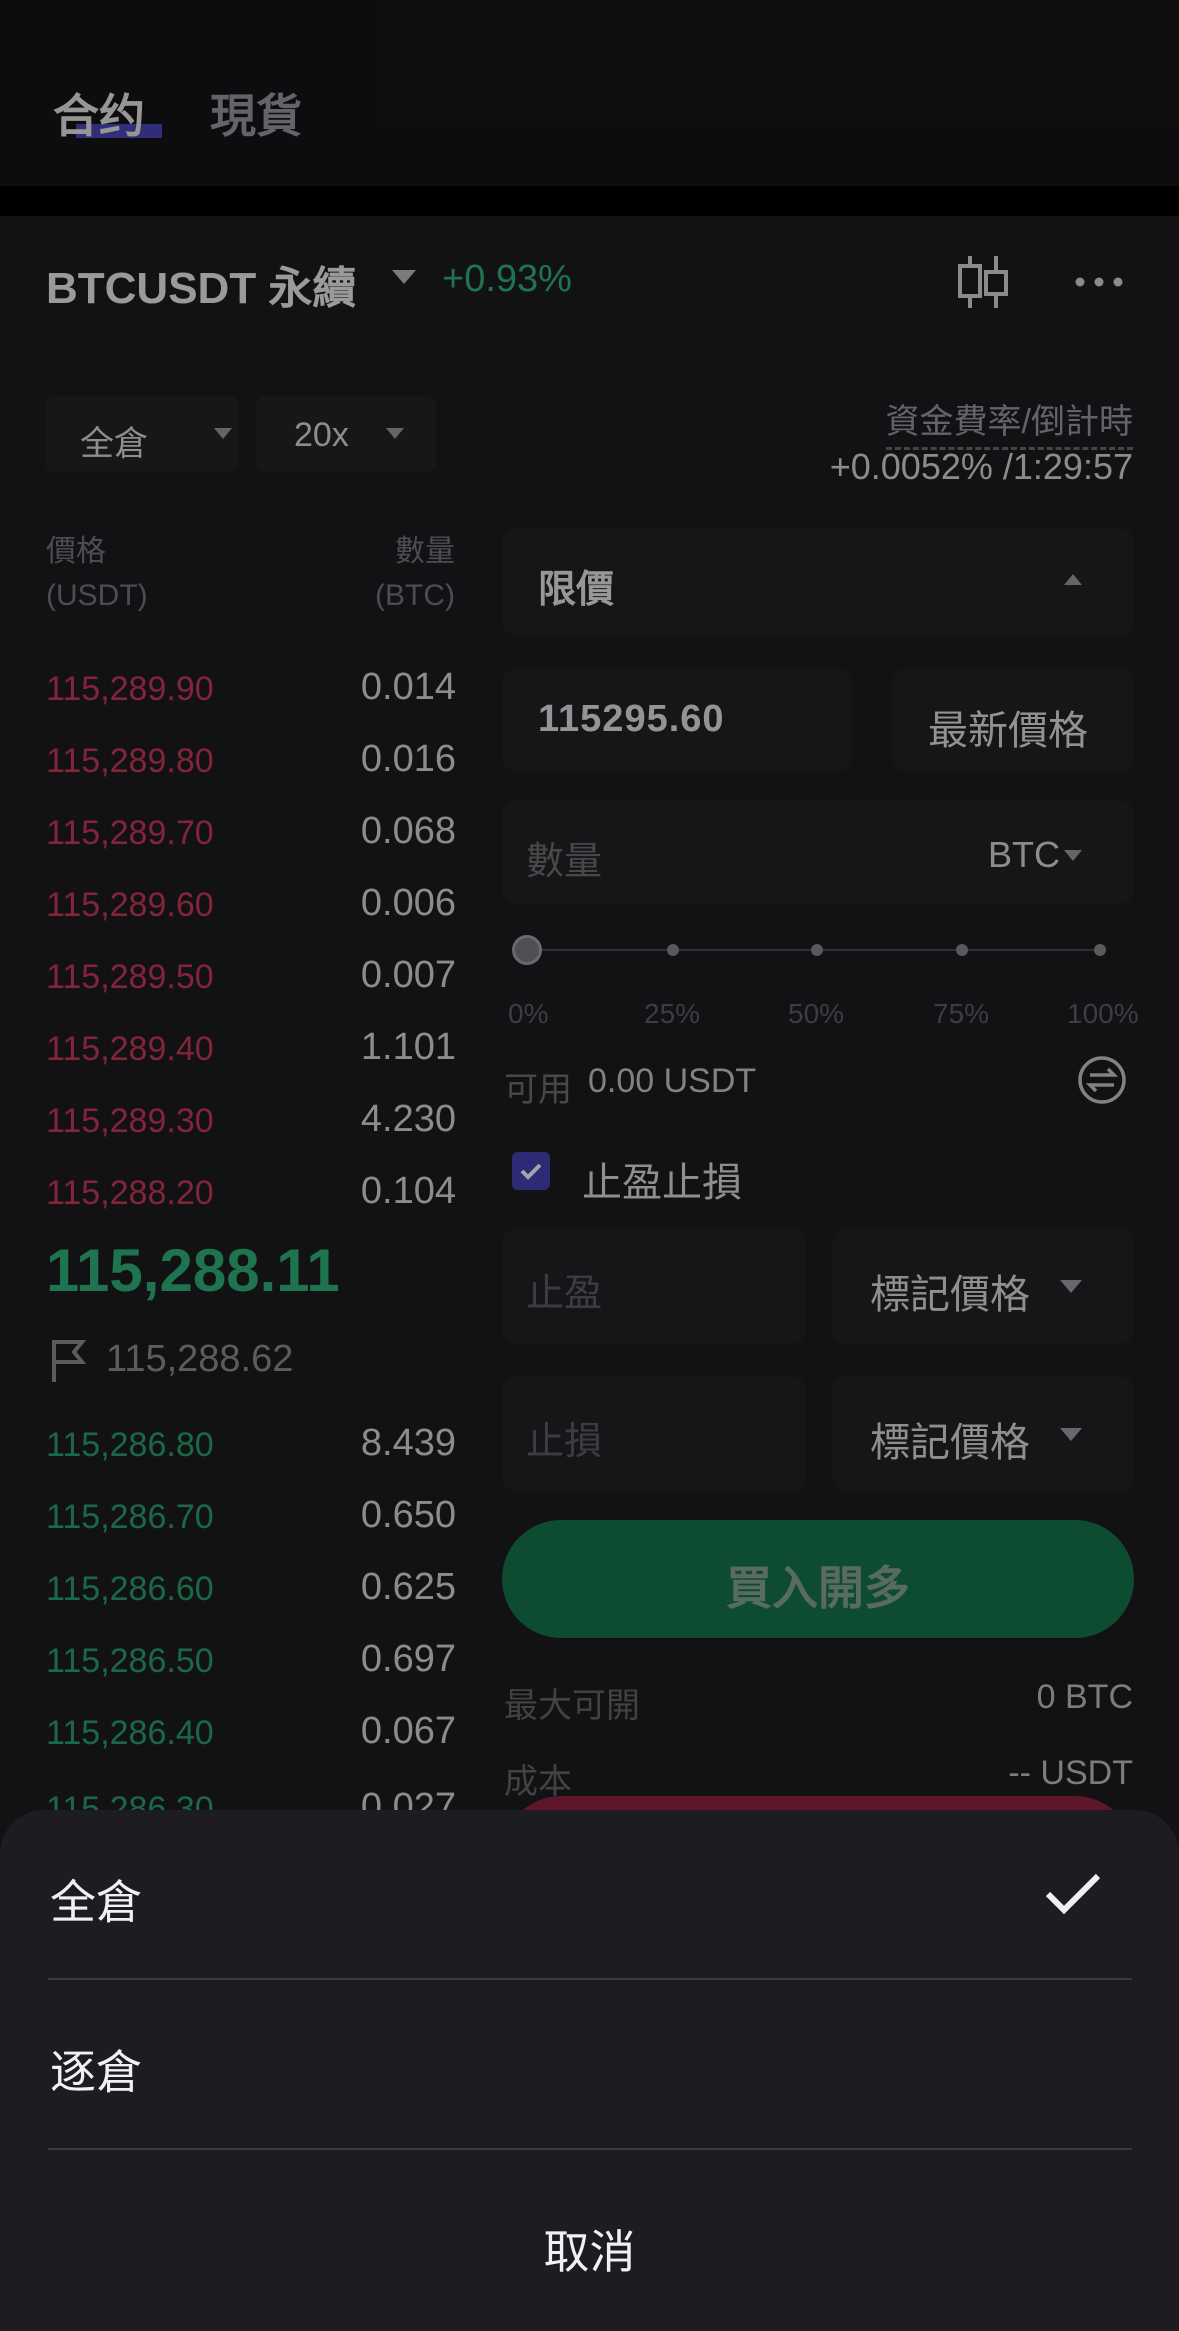 This screenshot has width=1179, height=2331. What do you see at coordinates (96, 2072) in the screenshot?
I see `sheet-option-label: 逐倉` at bounding box center [96, 2072].